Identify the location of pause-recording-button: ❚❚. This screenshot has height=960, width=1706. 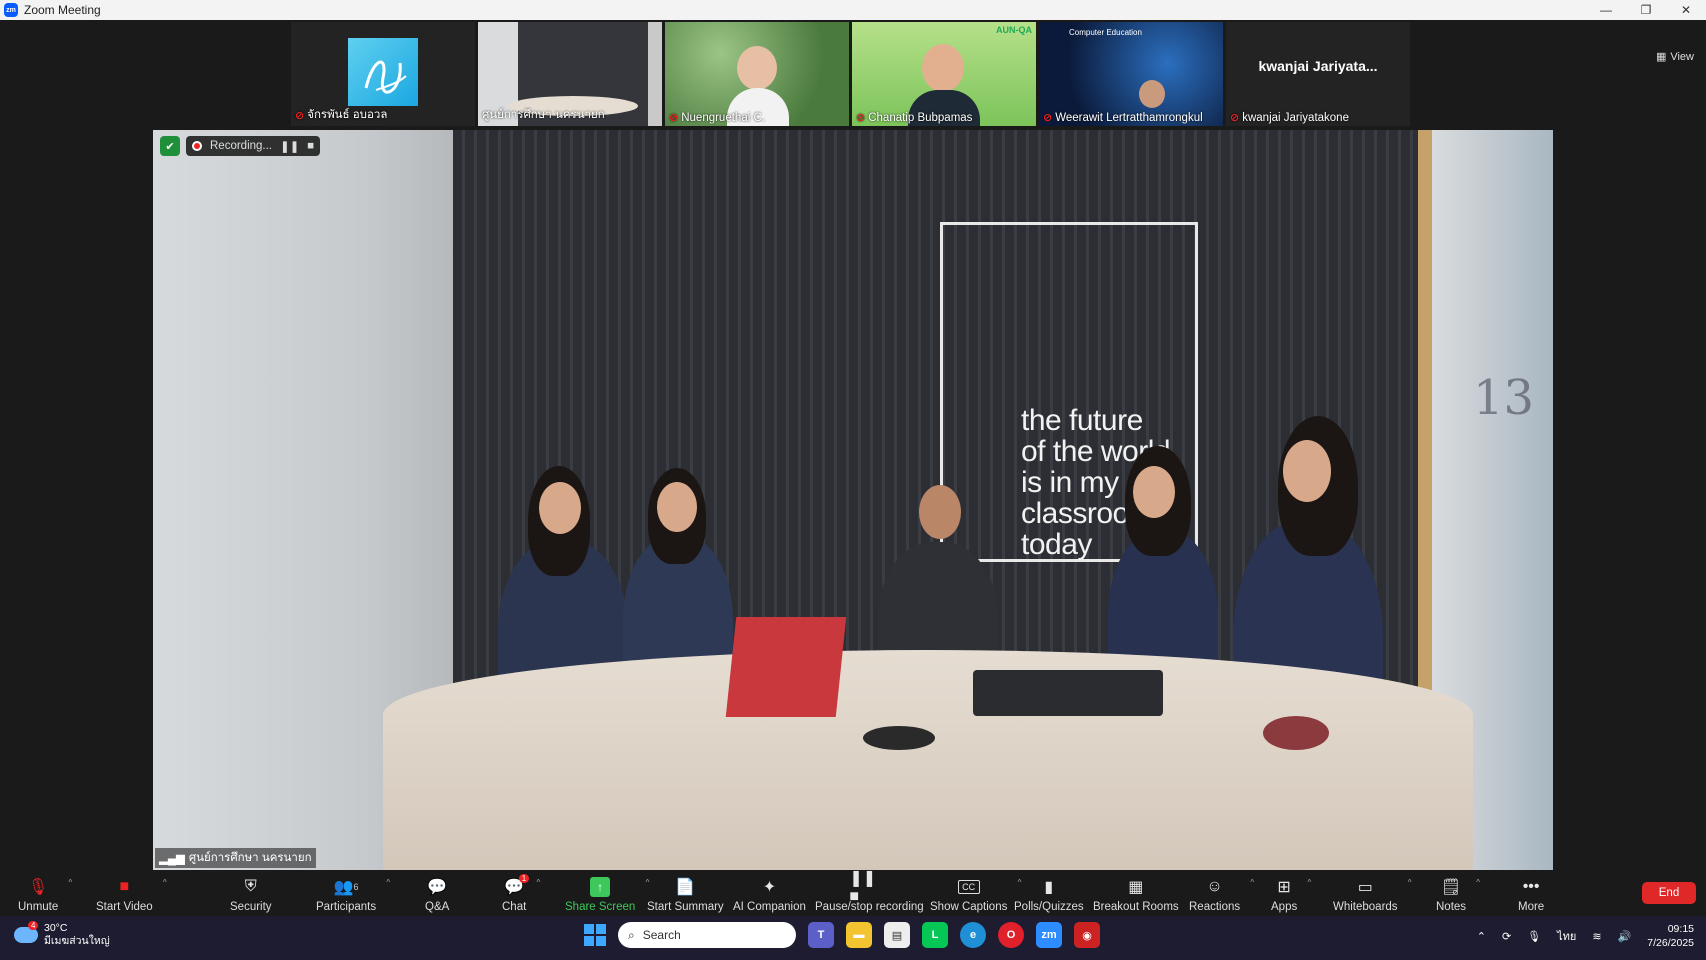
(289, 146).